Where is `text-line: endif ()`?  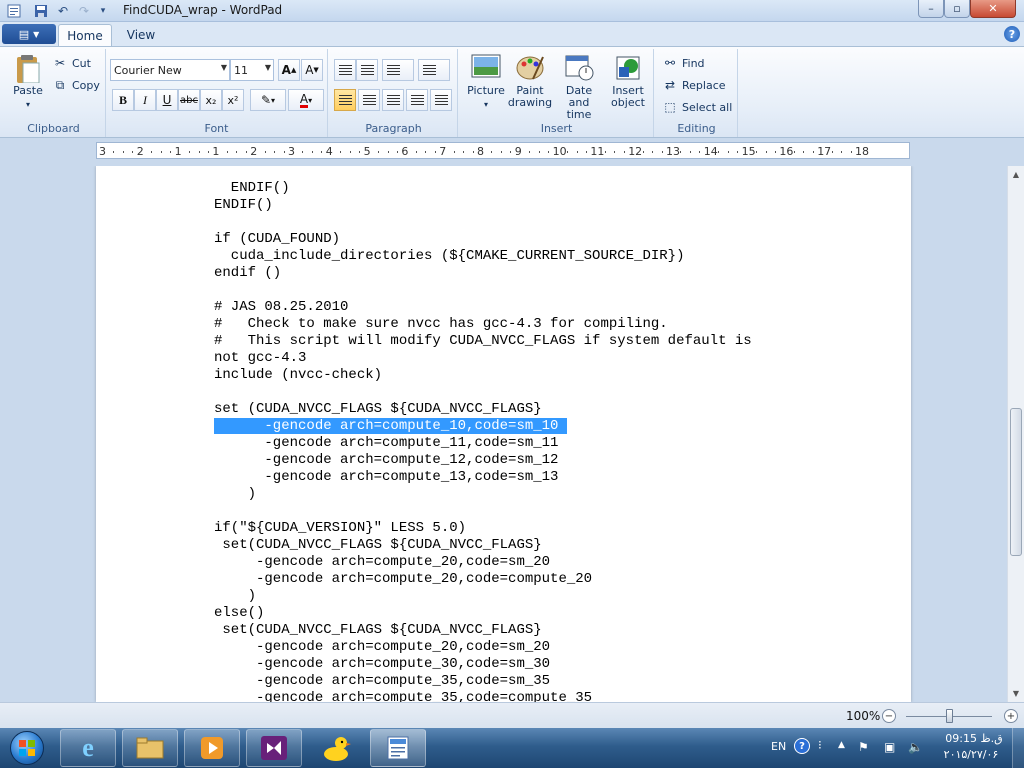 text-line: endif () is located at coordinates (524, 273).